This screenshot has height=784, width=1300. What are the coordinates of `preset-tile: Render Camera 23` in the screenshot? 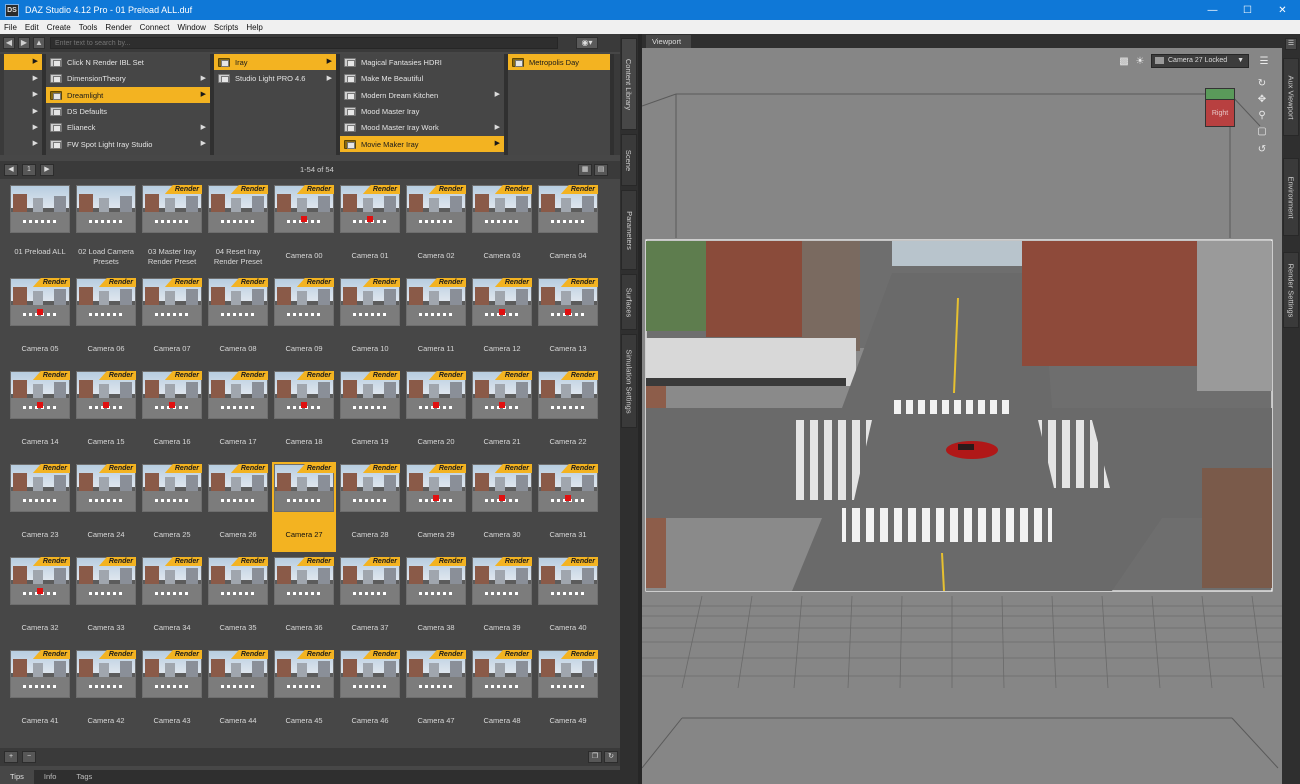 It's located at (40, 507).